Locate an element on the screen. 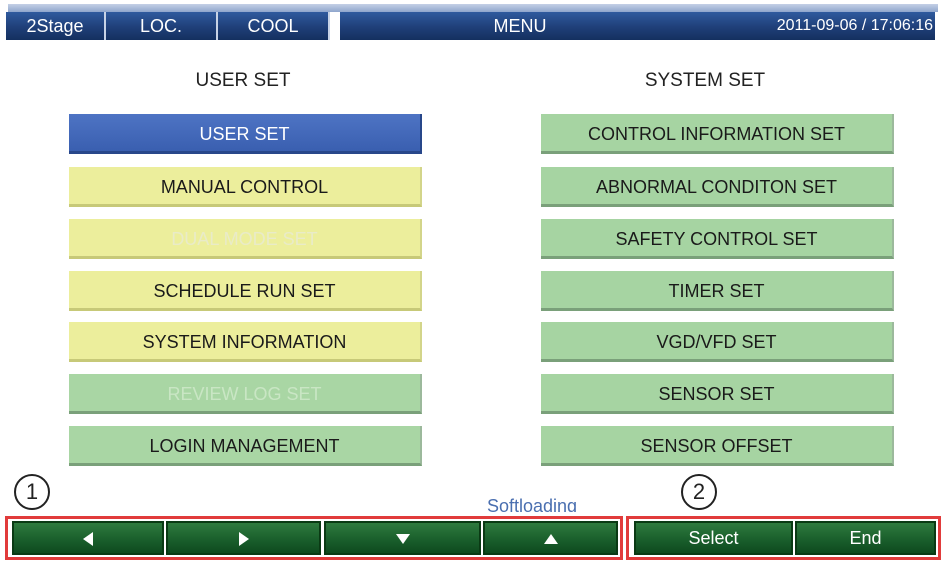 The image size is (941, 562). datetime-display: 2011-09-06 / 17:06:16 is located at coordinates (817, 26).